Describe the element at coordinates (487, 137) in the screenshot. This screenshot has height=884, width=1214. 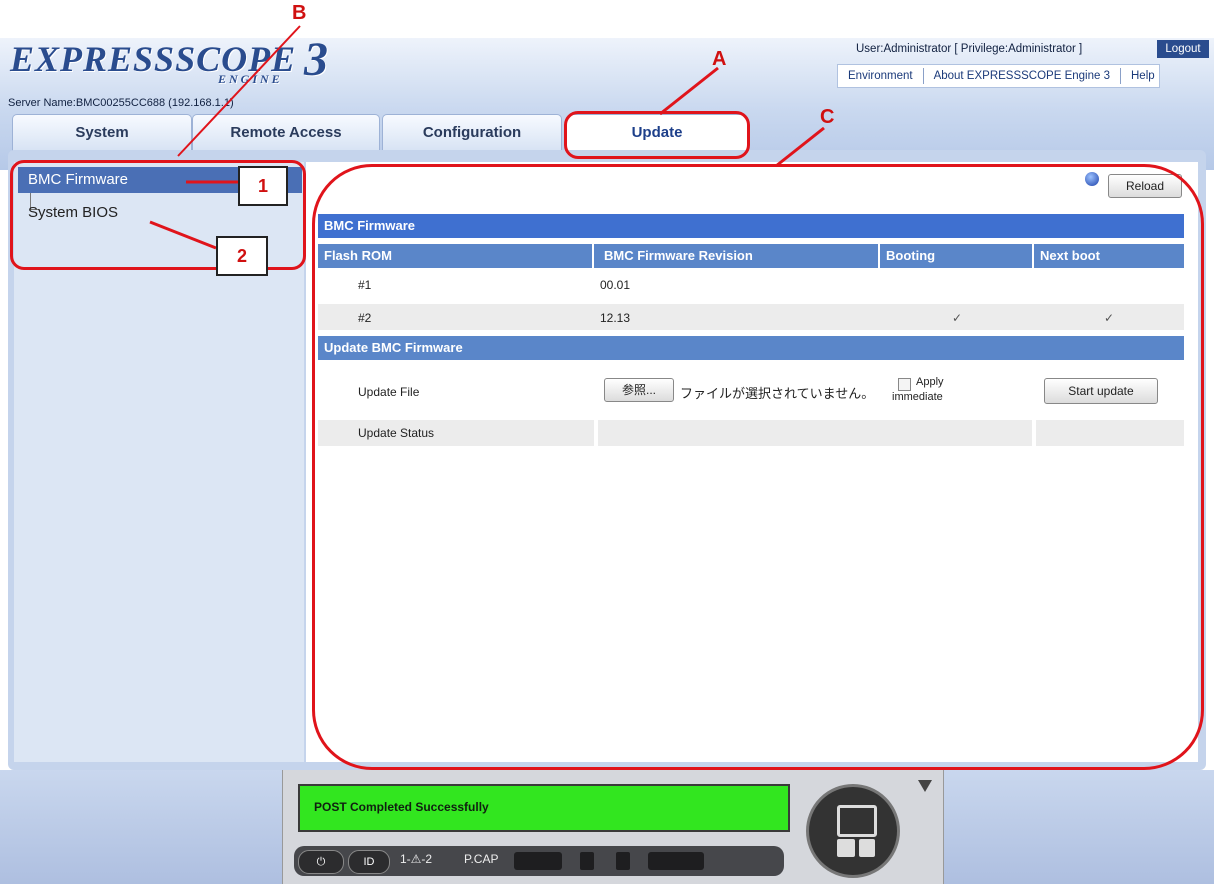
I see `annotation-lines` at that location.